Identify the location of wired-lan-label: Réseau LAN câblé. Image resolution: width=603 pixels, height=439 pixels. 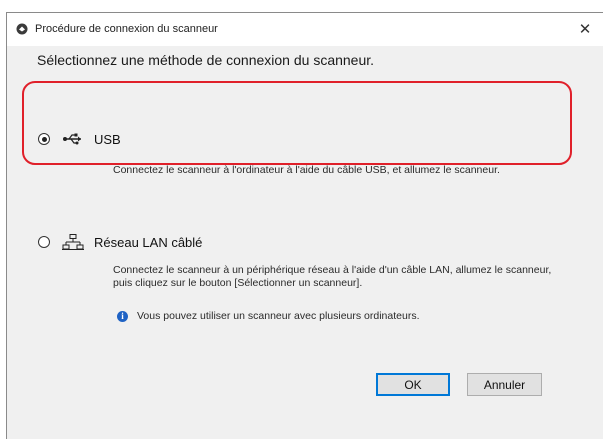
(148, 242).